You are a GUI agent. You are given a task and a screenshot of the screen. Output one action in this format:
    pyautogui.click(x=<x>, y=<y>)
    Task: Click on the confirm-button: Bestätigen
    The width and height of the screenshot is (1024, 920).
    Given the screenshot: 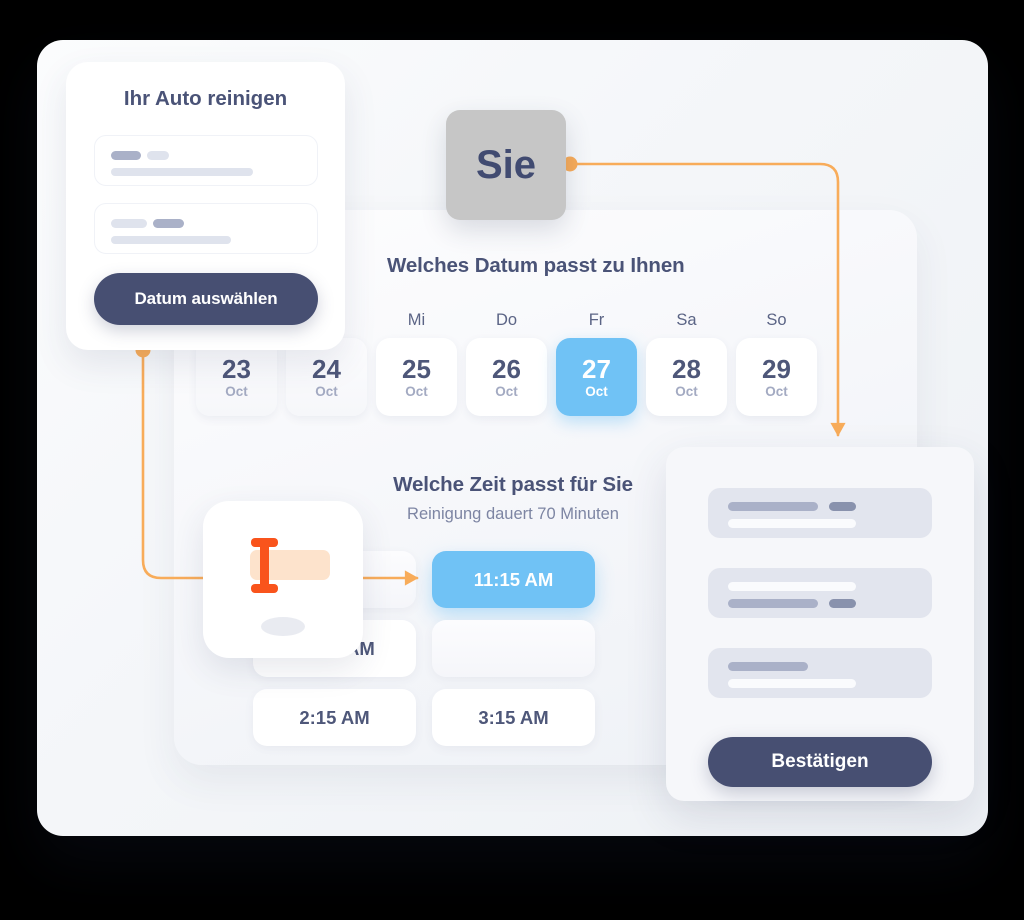 What is the action you would take?
    pyautogui.click(x=820, y=762)
    